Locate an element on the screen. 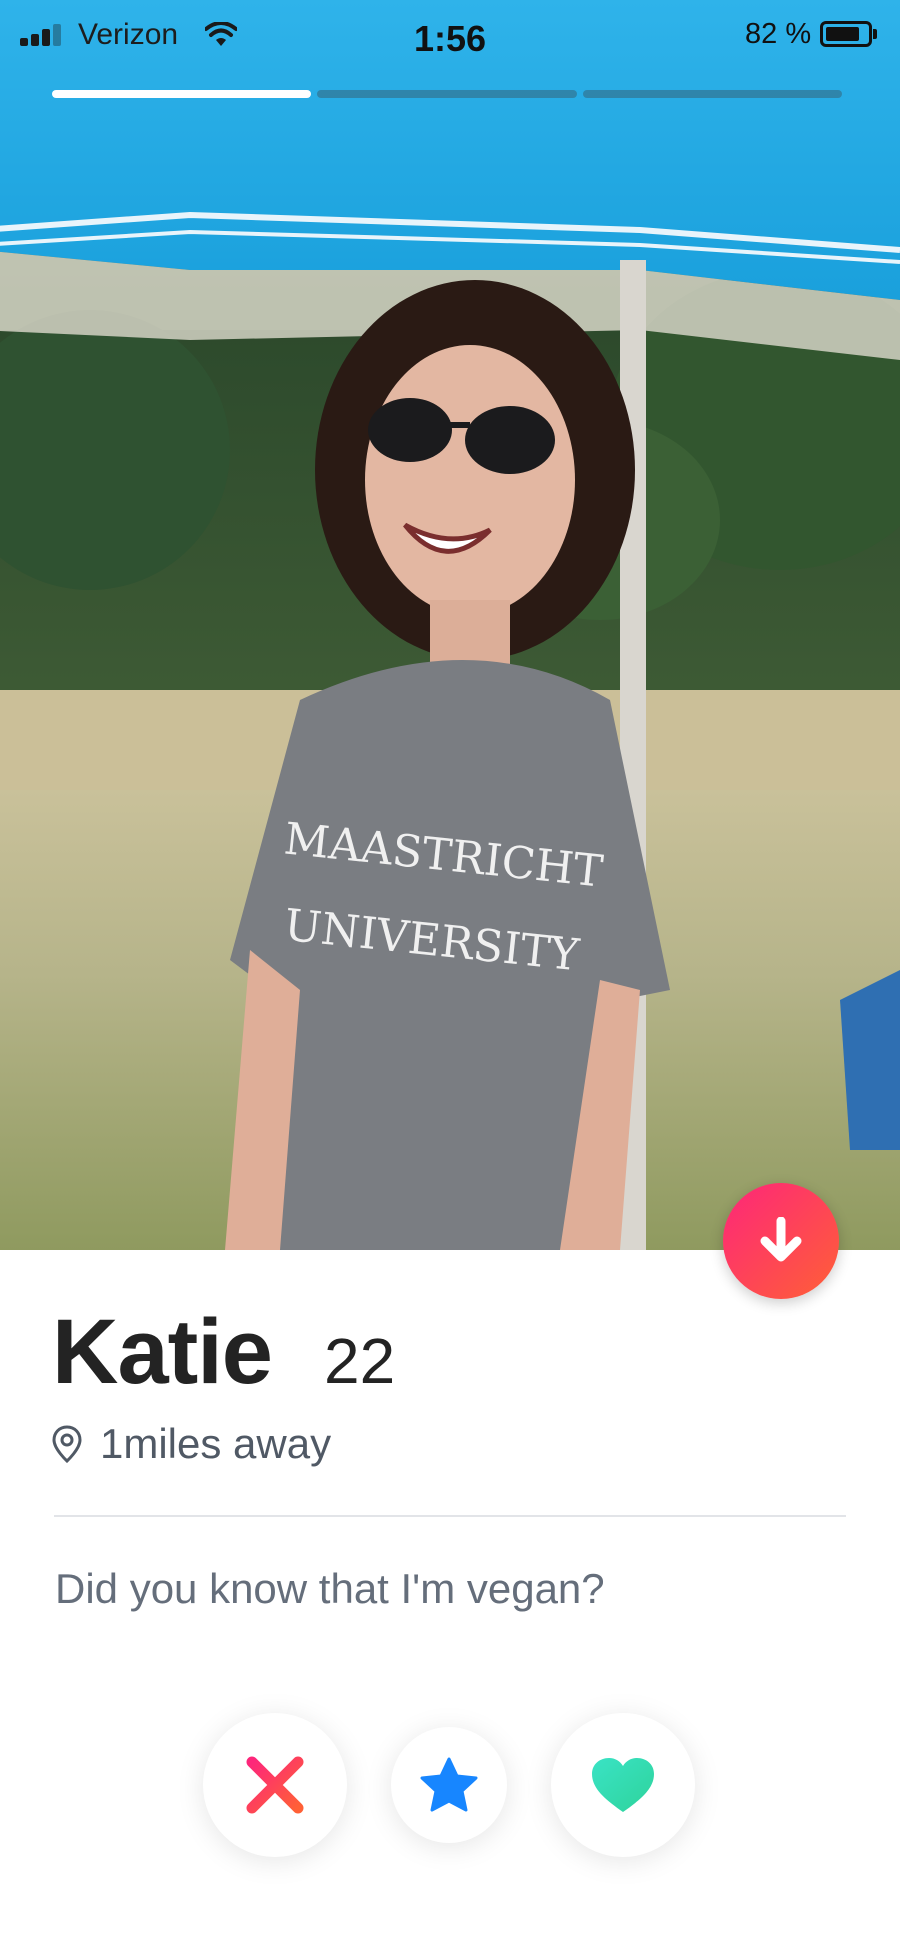  nope-button is located at coordinates (275, 1785).